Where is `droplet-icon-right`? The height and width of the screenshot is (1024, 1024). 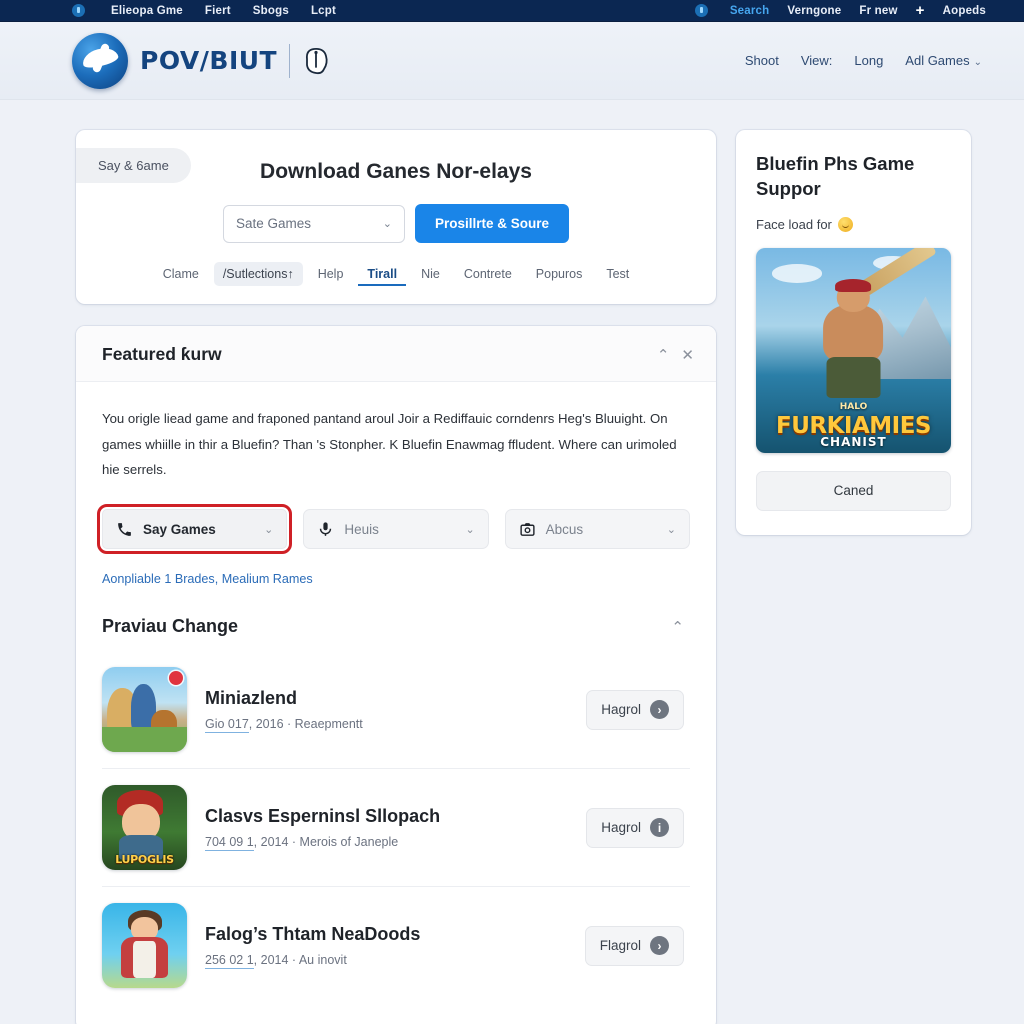 droplet-icon-right is located at coordinates (701, 10).